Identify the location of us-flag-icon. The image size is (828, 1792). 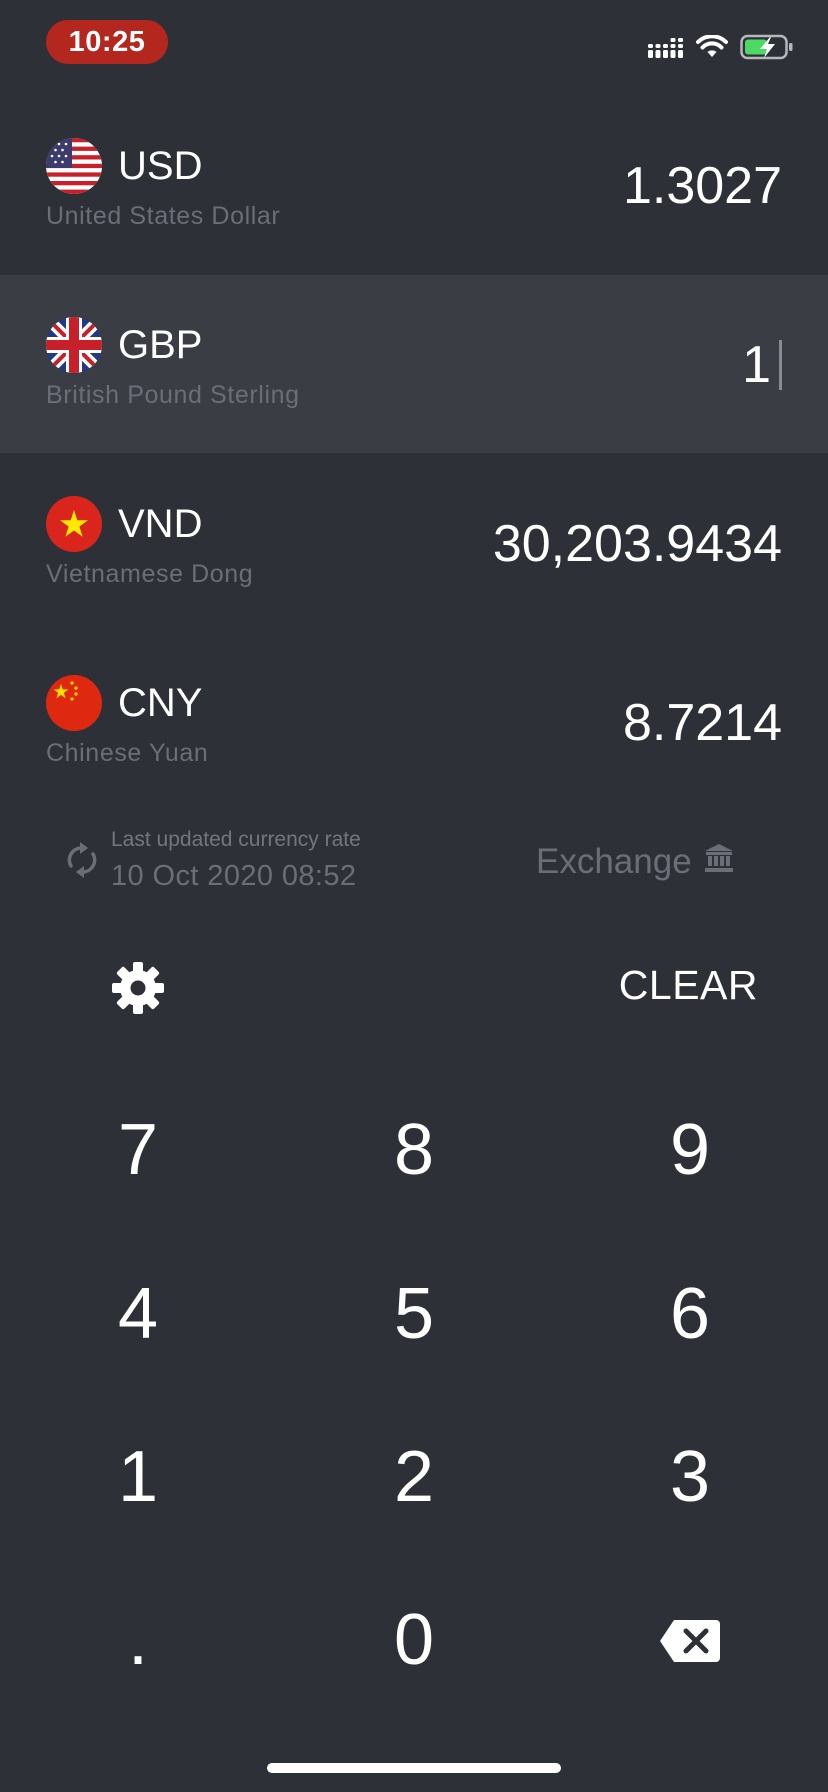
(74, 166).